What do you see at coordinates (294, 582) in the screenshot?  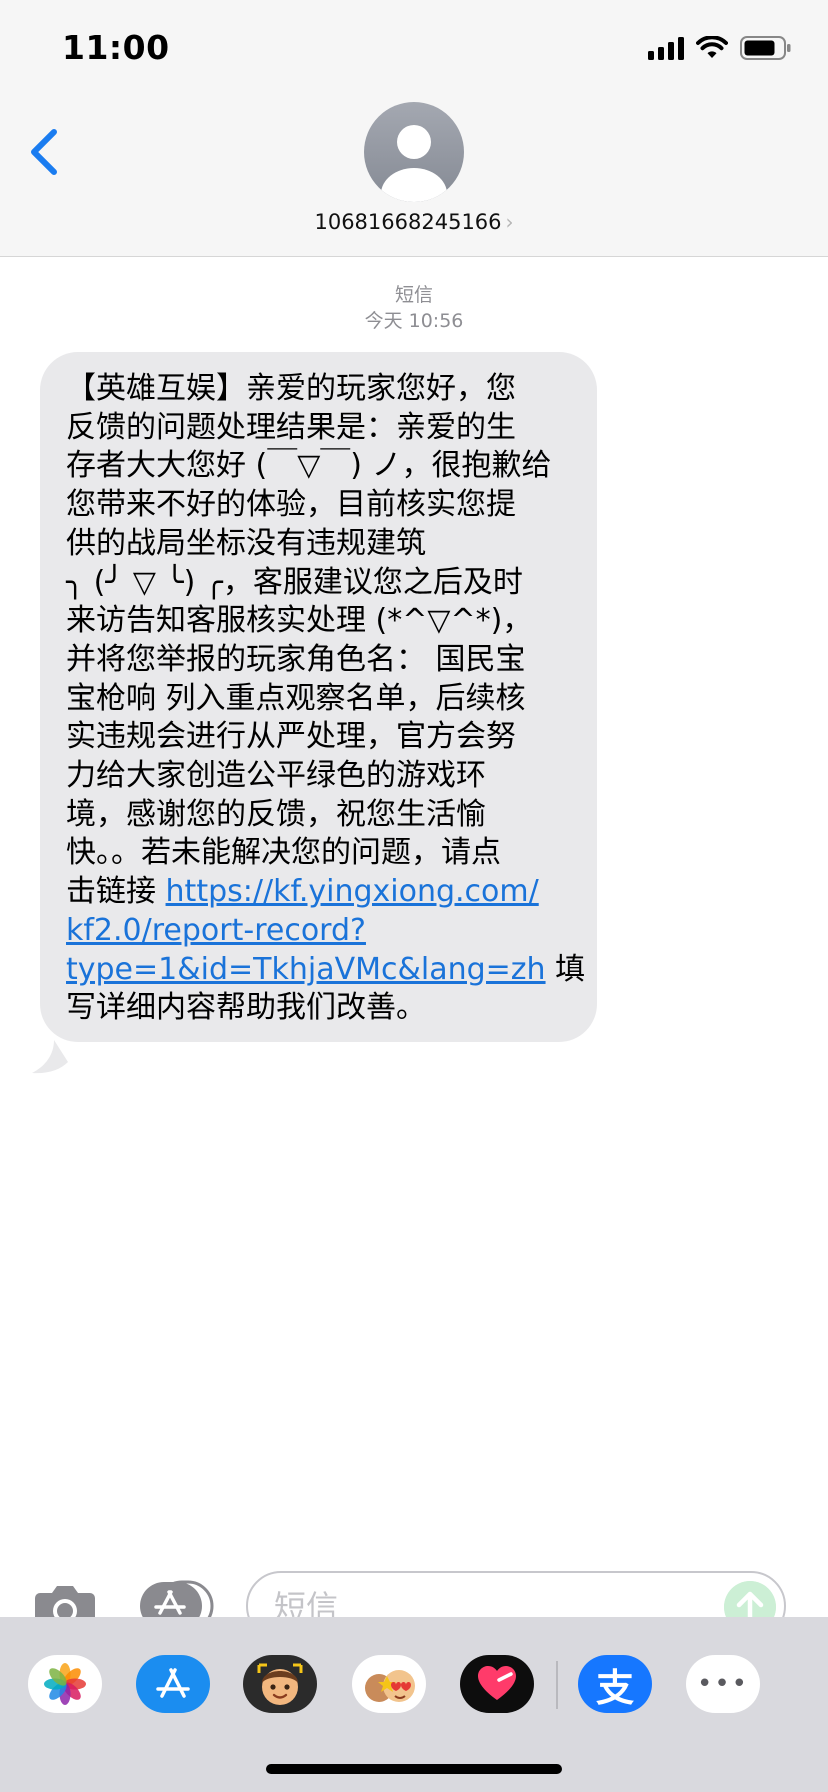 I see `message-line: ╮ (╯ ▽ ╰) ╭，客服建议您之后及时` at bounding box center [294, 582].